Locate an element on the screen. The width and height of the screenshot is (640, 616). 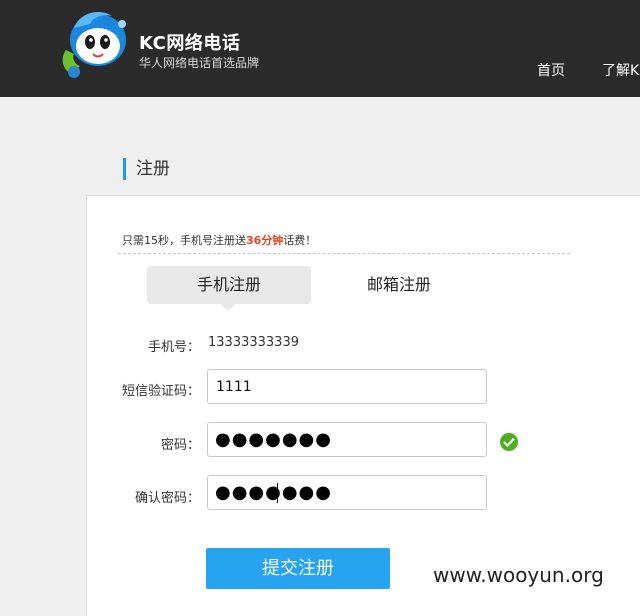
tab-phone-register: 手机注册 is located at coordinates (229, 288).